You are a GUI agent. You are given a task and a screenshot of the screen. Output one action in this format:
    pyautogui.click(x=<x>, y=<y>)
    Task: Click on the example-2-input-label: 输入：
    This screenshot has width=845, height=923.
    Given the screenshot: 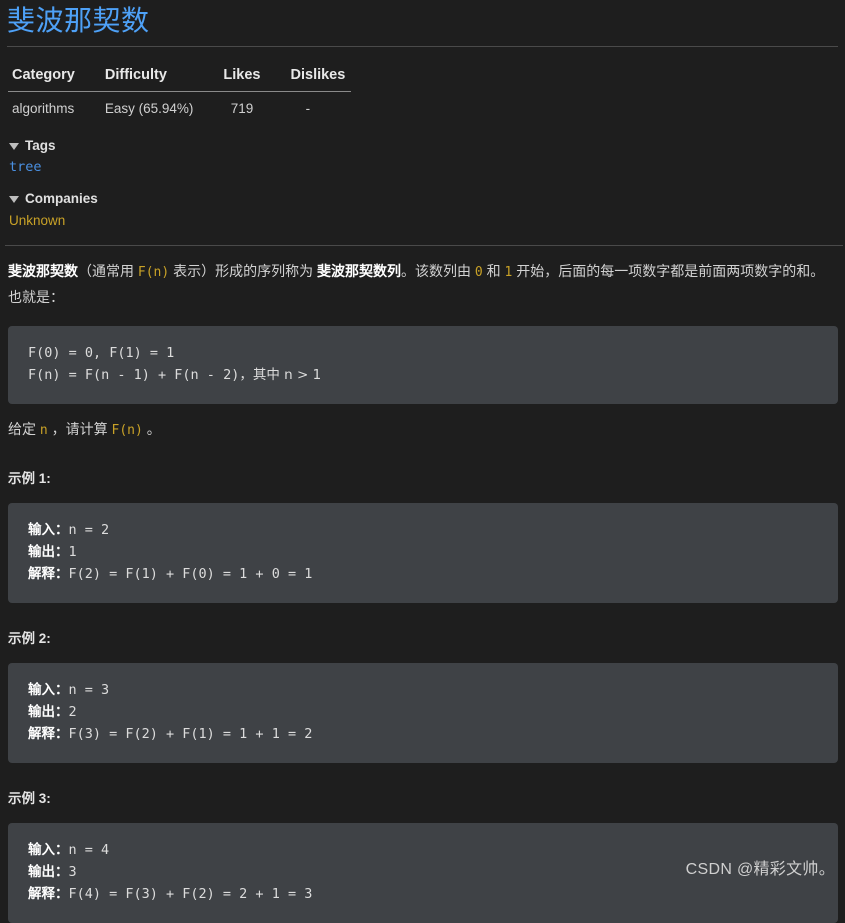 What is the action you would take?
    pyautogui.click(x=48, y=690)
    